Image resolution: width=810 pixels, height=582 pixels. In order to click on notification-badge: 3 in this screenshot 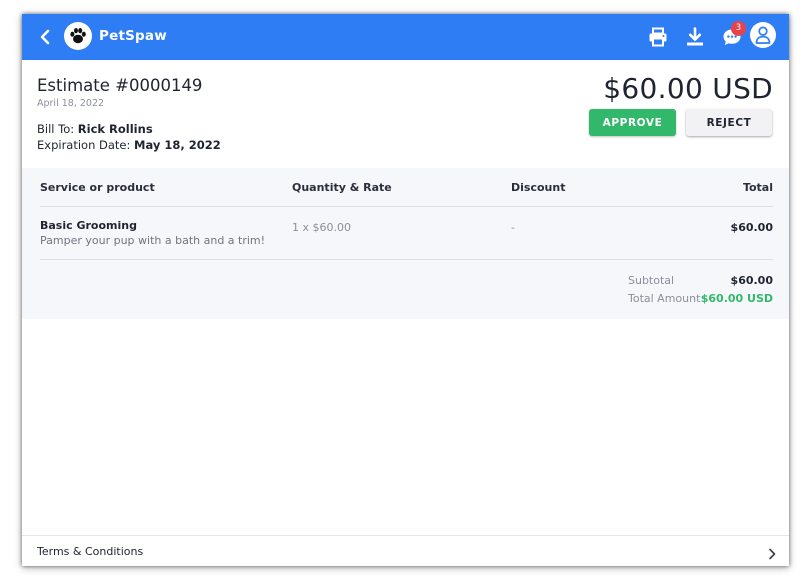, I will do `click(738, 28)`.